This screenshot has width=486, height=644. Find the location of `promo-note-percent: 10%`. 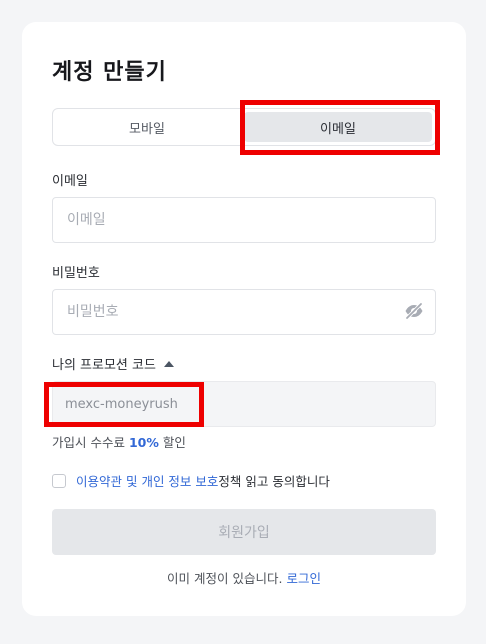

promo-note-percent: 10% is located at coordinates (143, 442).